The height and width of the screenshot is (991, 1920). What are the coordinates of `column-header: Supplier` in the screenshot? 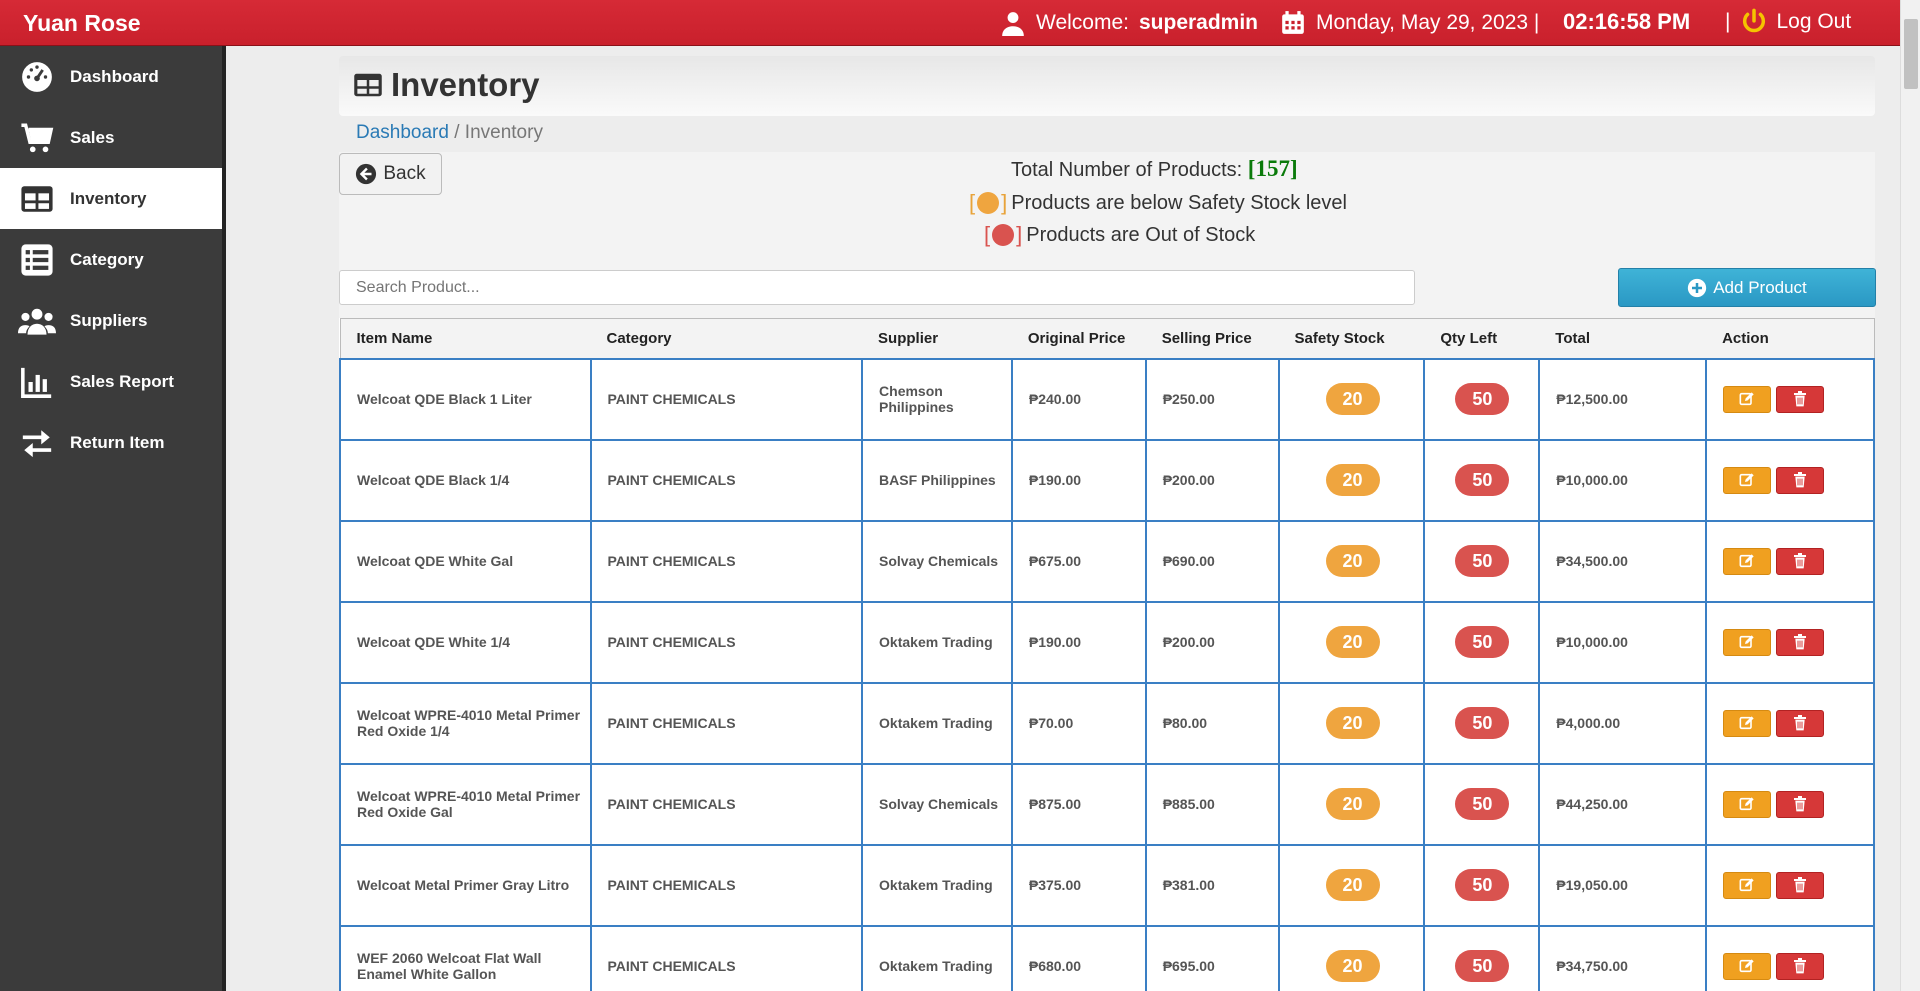 It's located at (937, 338).